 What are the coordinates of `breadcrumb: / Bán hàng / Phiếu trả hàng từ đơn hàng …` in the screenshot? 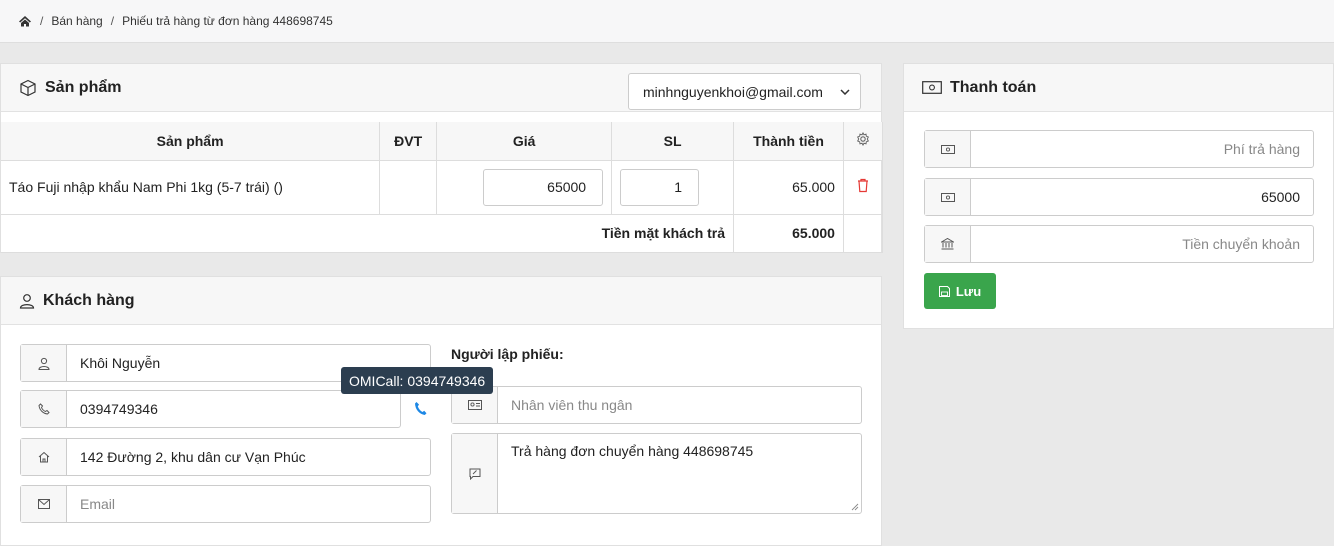 It's located at (667, 21).